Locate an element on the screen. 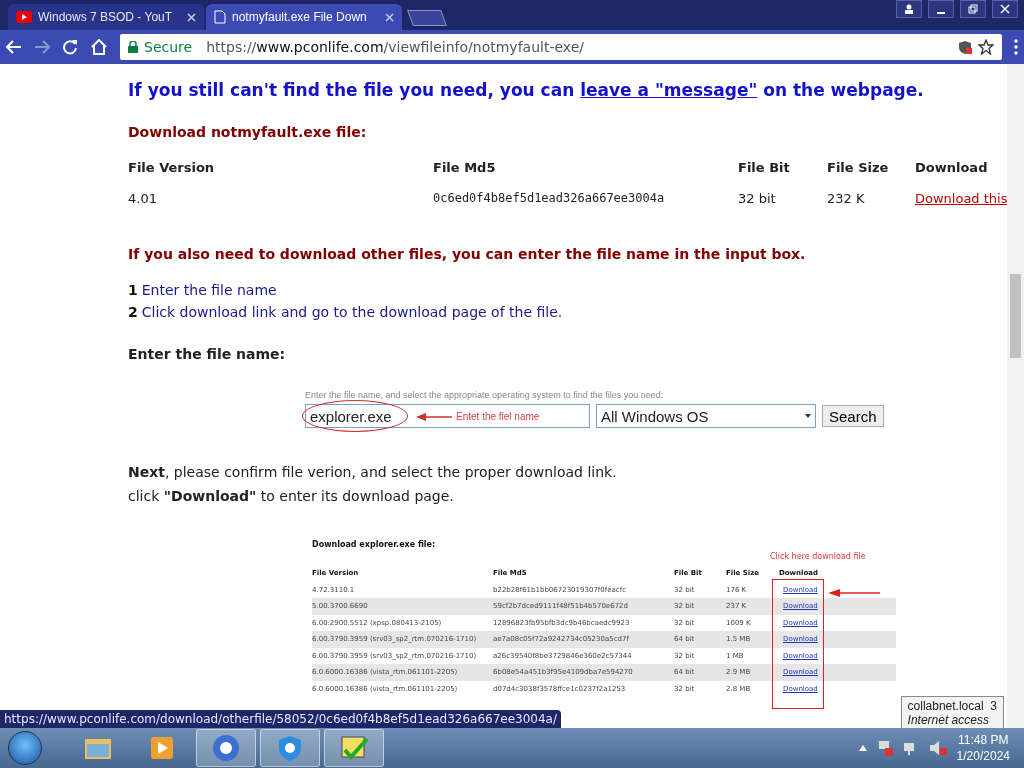 The image size is (1024, 768). clock: 11:48 PM 1/20/2024 is located at coordinates (983, 748).